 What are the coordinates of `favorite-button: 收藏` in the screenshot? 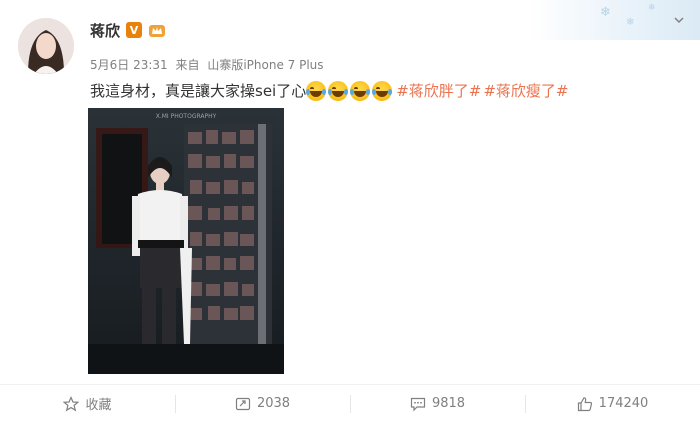 It's located at (87, 403).